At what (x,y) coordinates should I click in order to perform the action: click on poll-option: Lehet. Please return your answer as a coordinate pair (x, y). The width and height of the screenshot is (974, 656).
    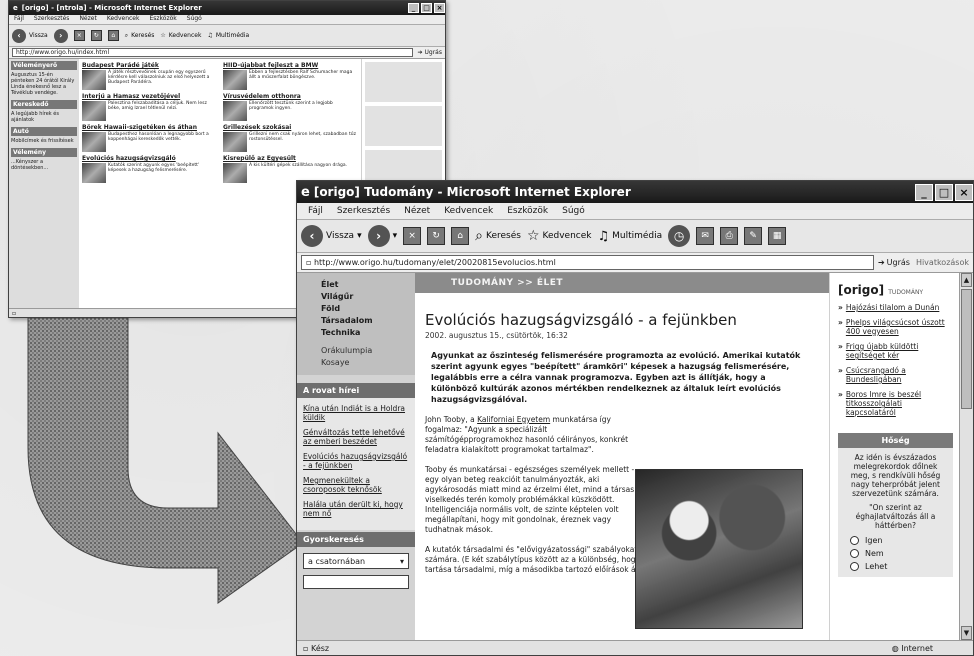
    Looking at the image, I should click on (895, 566).